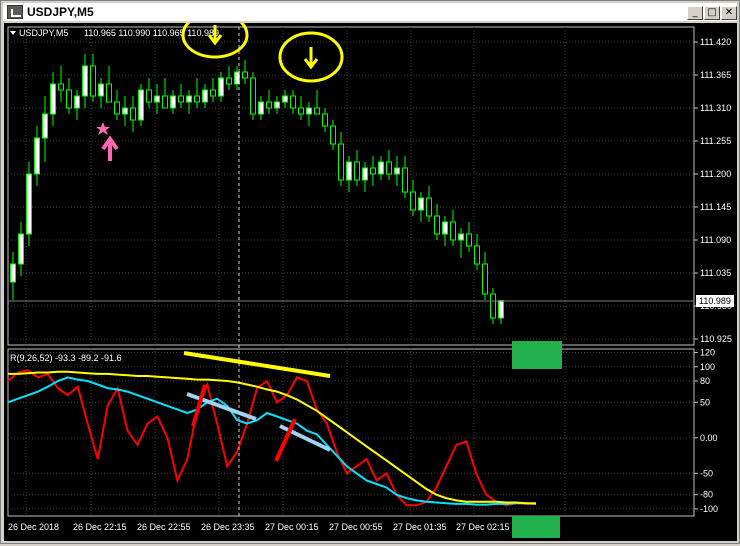 This screenshot has height=546, width=740. Describe the element at coordinates (311, 58) in the screenshot. I see `down-arrow-icon` at that location.